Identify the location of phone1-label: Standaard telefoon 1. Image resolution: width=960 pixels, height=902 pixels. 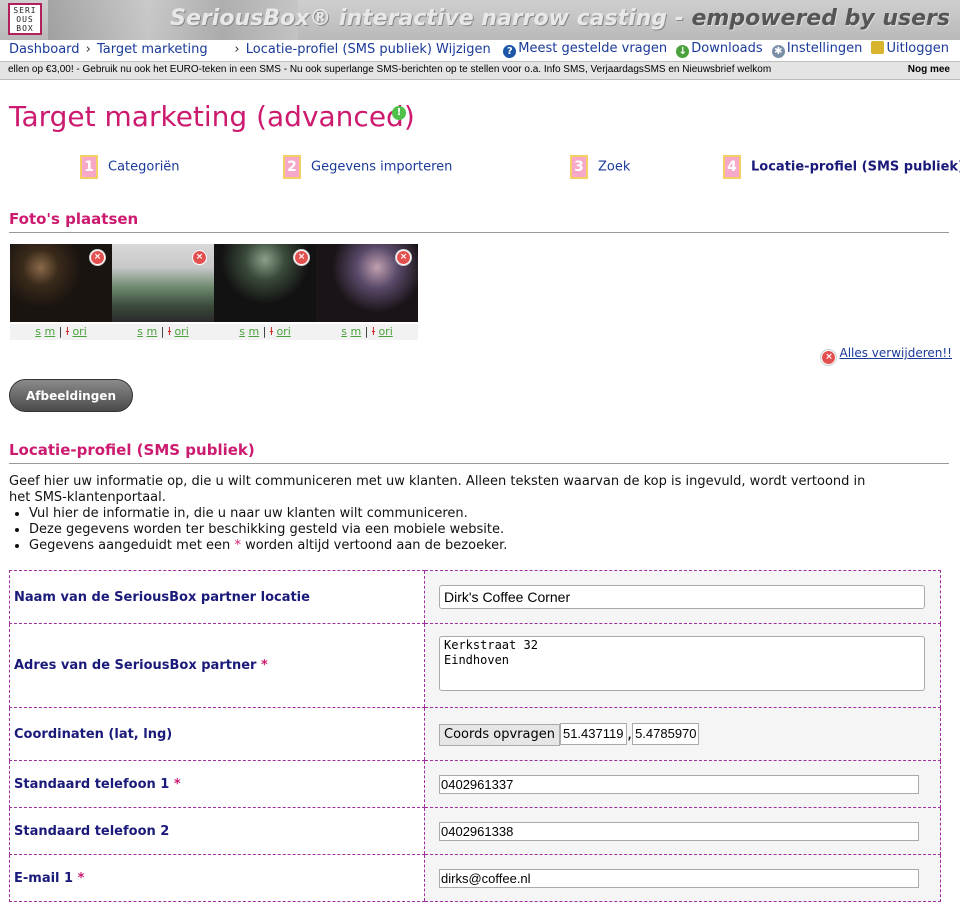
(92, 784).